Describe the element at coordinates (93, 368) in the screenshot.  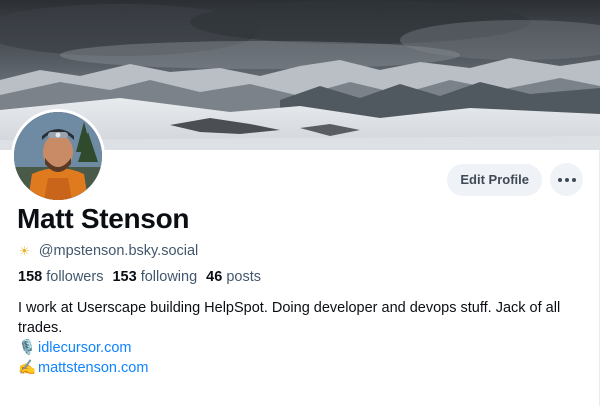
I see `bio-link-mattstenson: mattstenson.com` at that location.